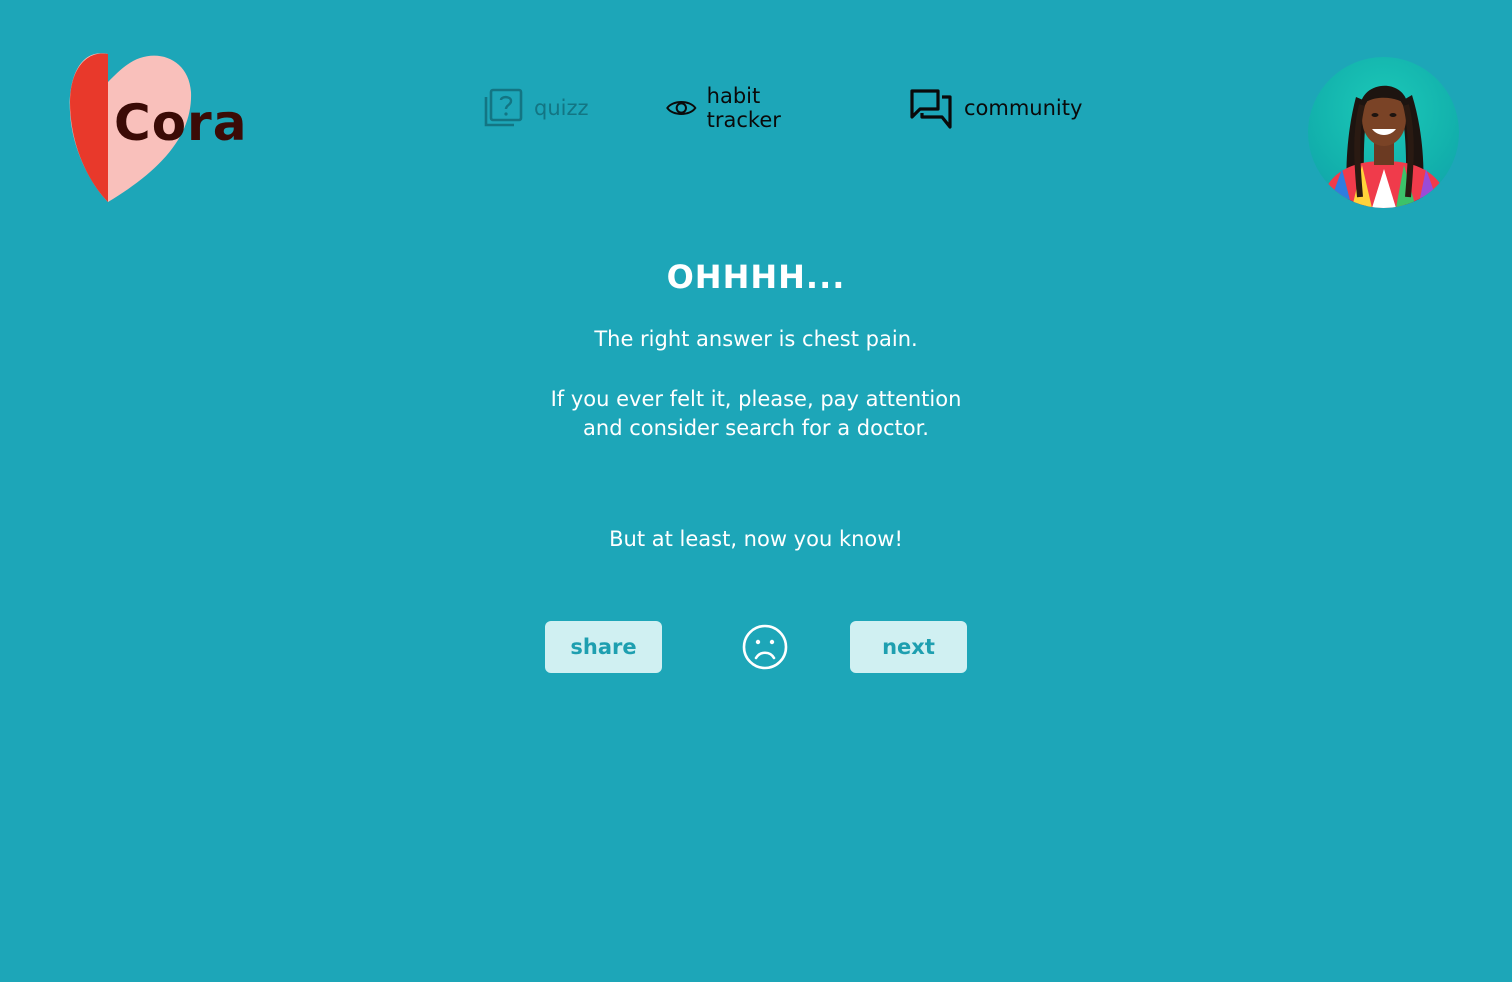 The width and height of the screenshot is (1512, 982). I want to click on chat-bubbles-icon, so click(931, 109).